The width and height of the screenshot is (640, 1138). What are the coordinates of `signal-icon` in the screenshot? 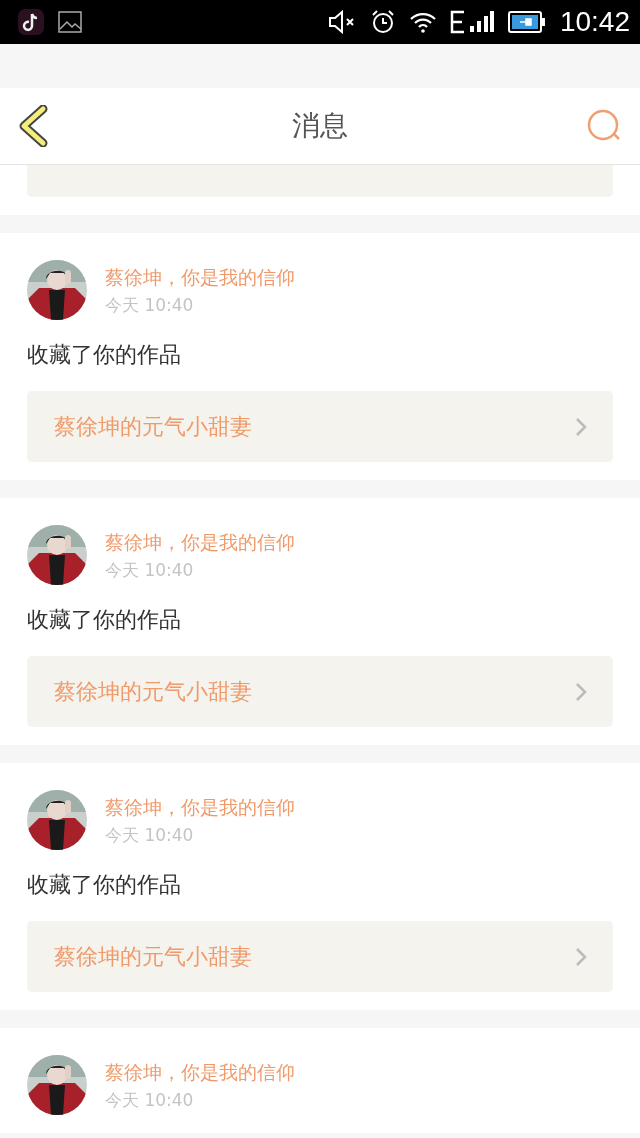 It's located at (471, 22).